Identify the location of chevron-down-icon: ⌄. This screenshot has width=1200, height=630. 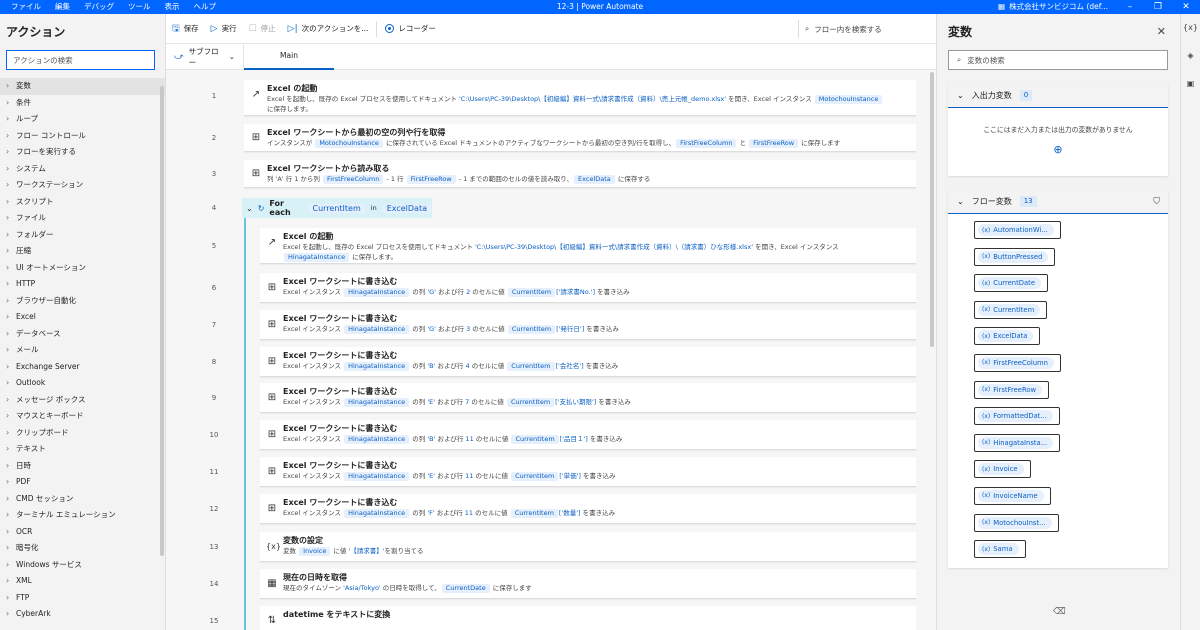
(249, 208).